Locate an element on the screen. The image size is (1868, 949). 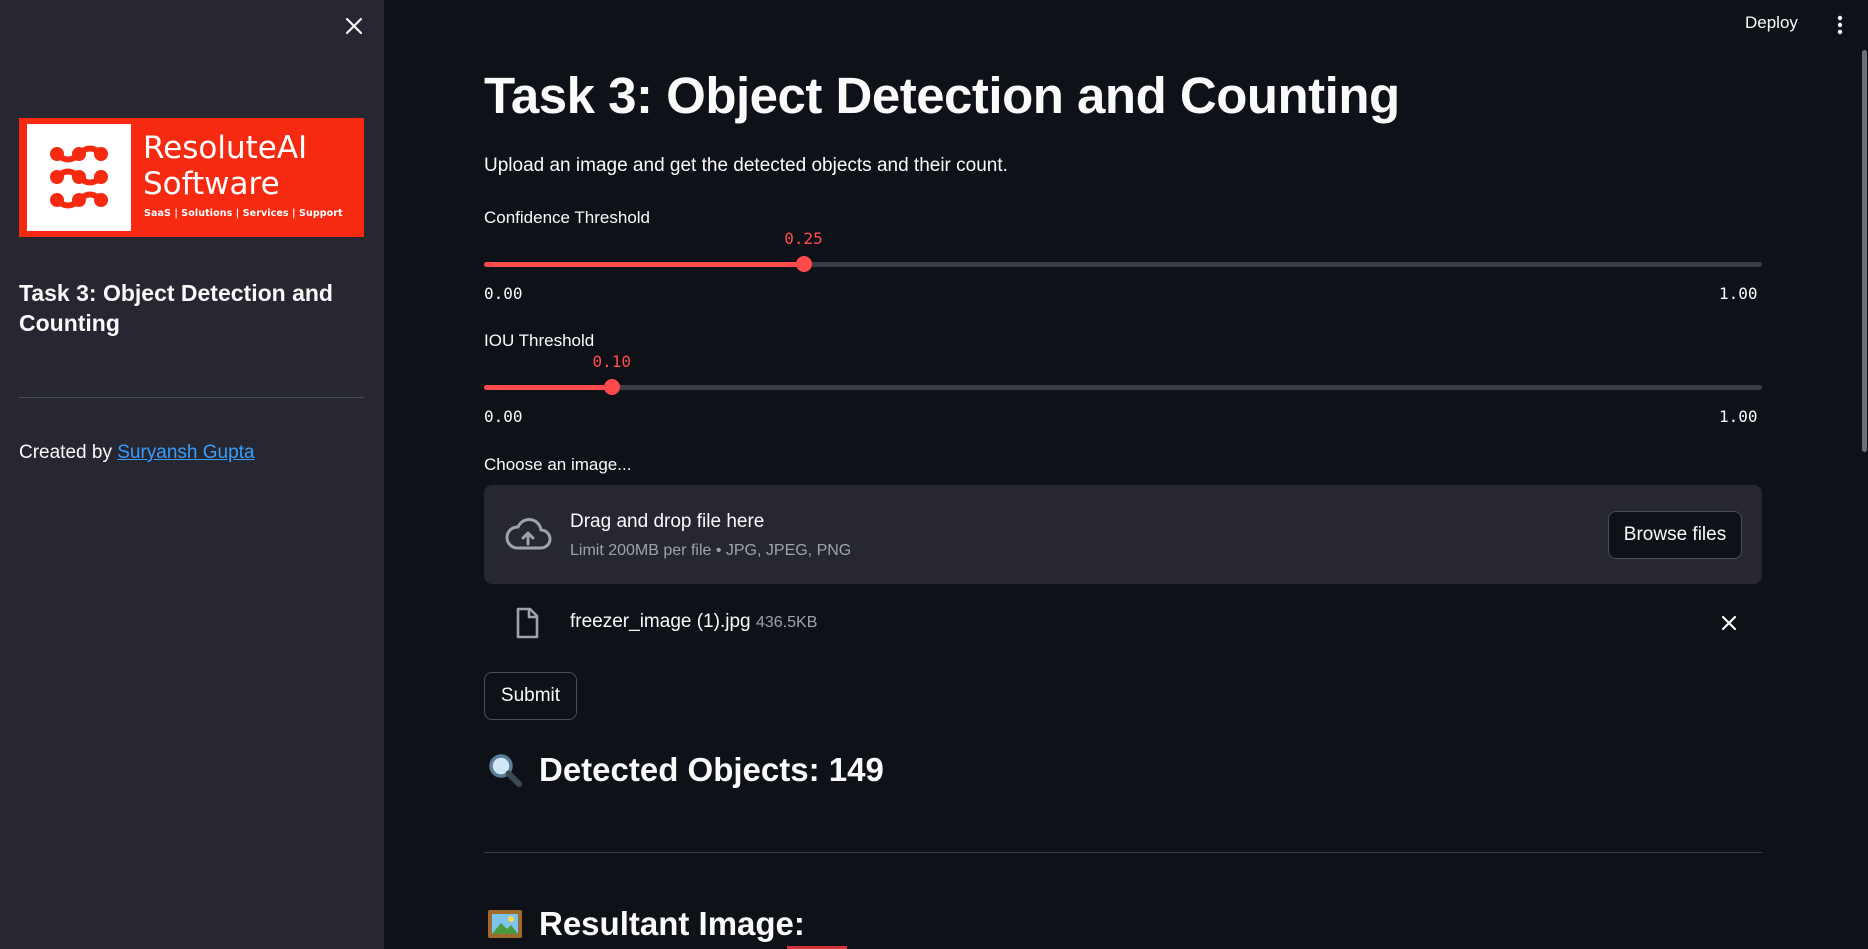
confidence-slider-max: 1.00 is located at coordinates (1738, 293).